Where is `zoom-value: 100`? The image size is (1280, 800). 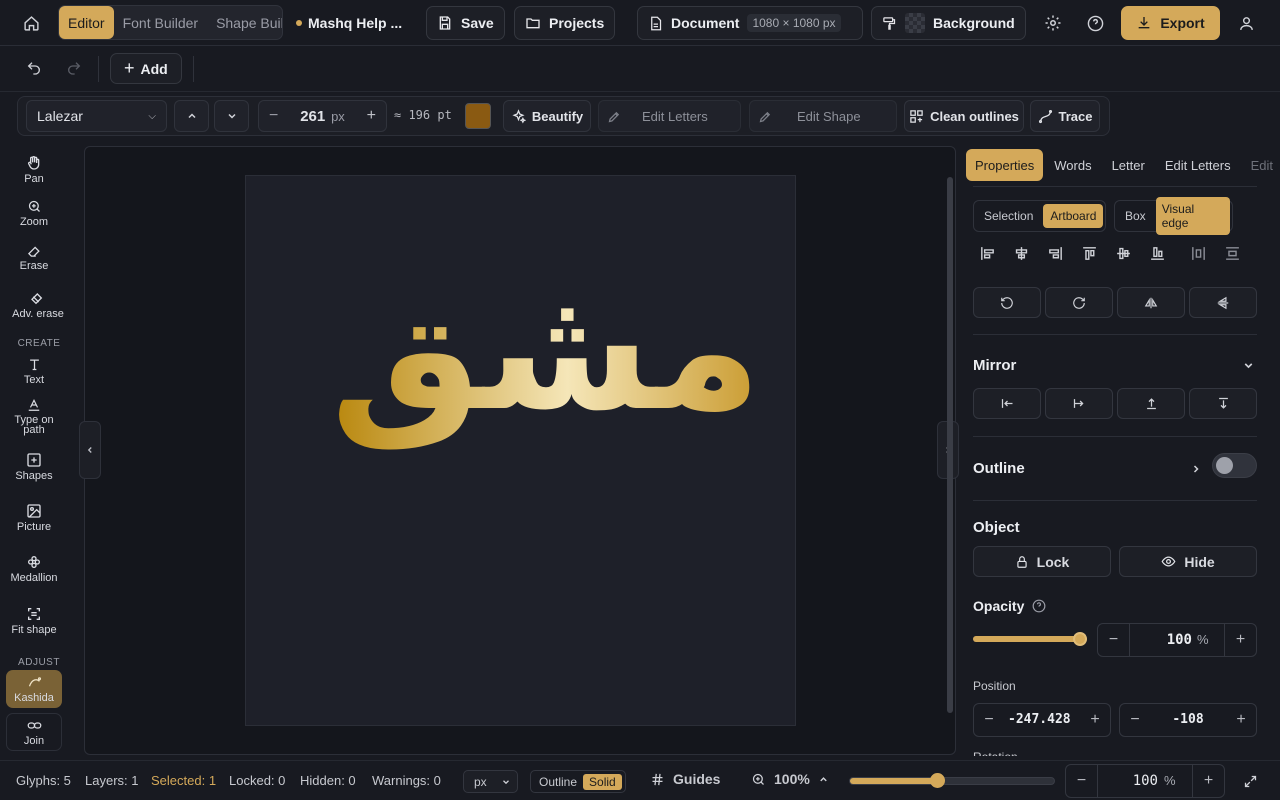
zoom-value: 100 is located at coordinates (1132, 781).